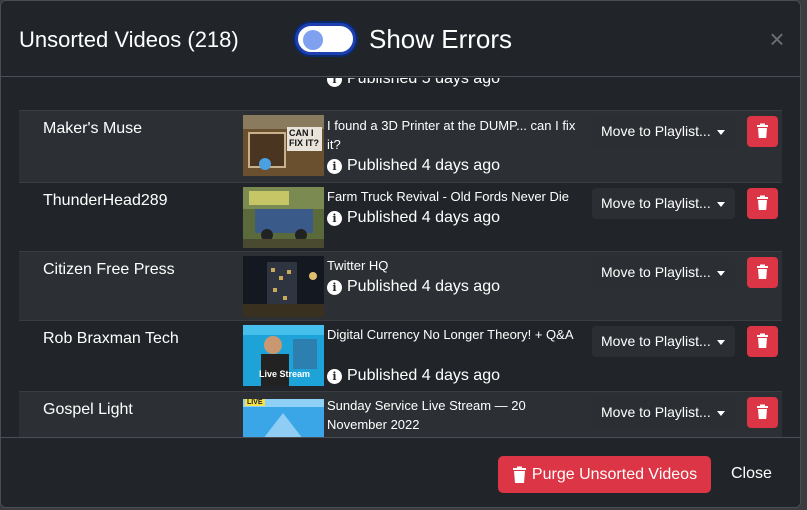  Describe the element at coordinates (93, 128) in the screenshot. I see `channel-name: Maker's Muse` at that location.